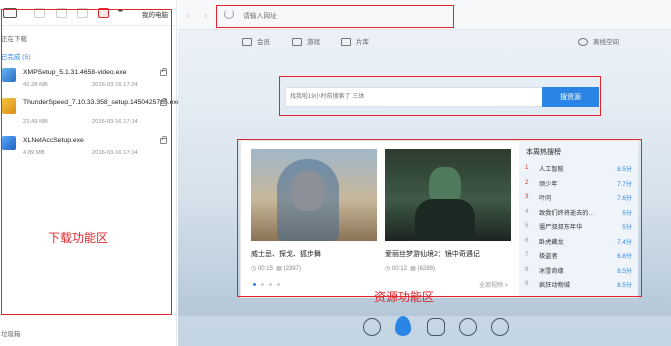 This screenshot has height=346, width=671. I want to click on hot-score: 7.7分, so click(624, 184).